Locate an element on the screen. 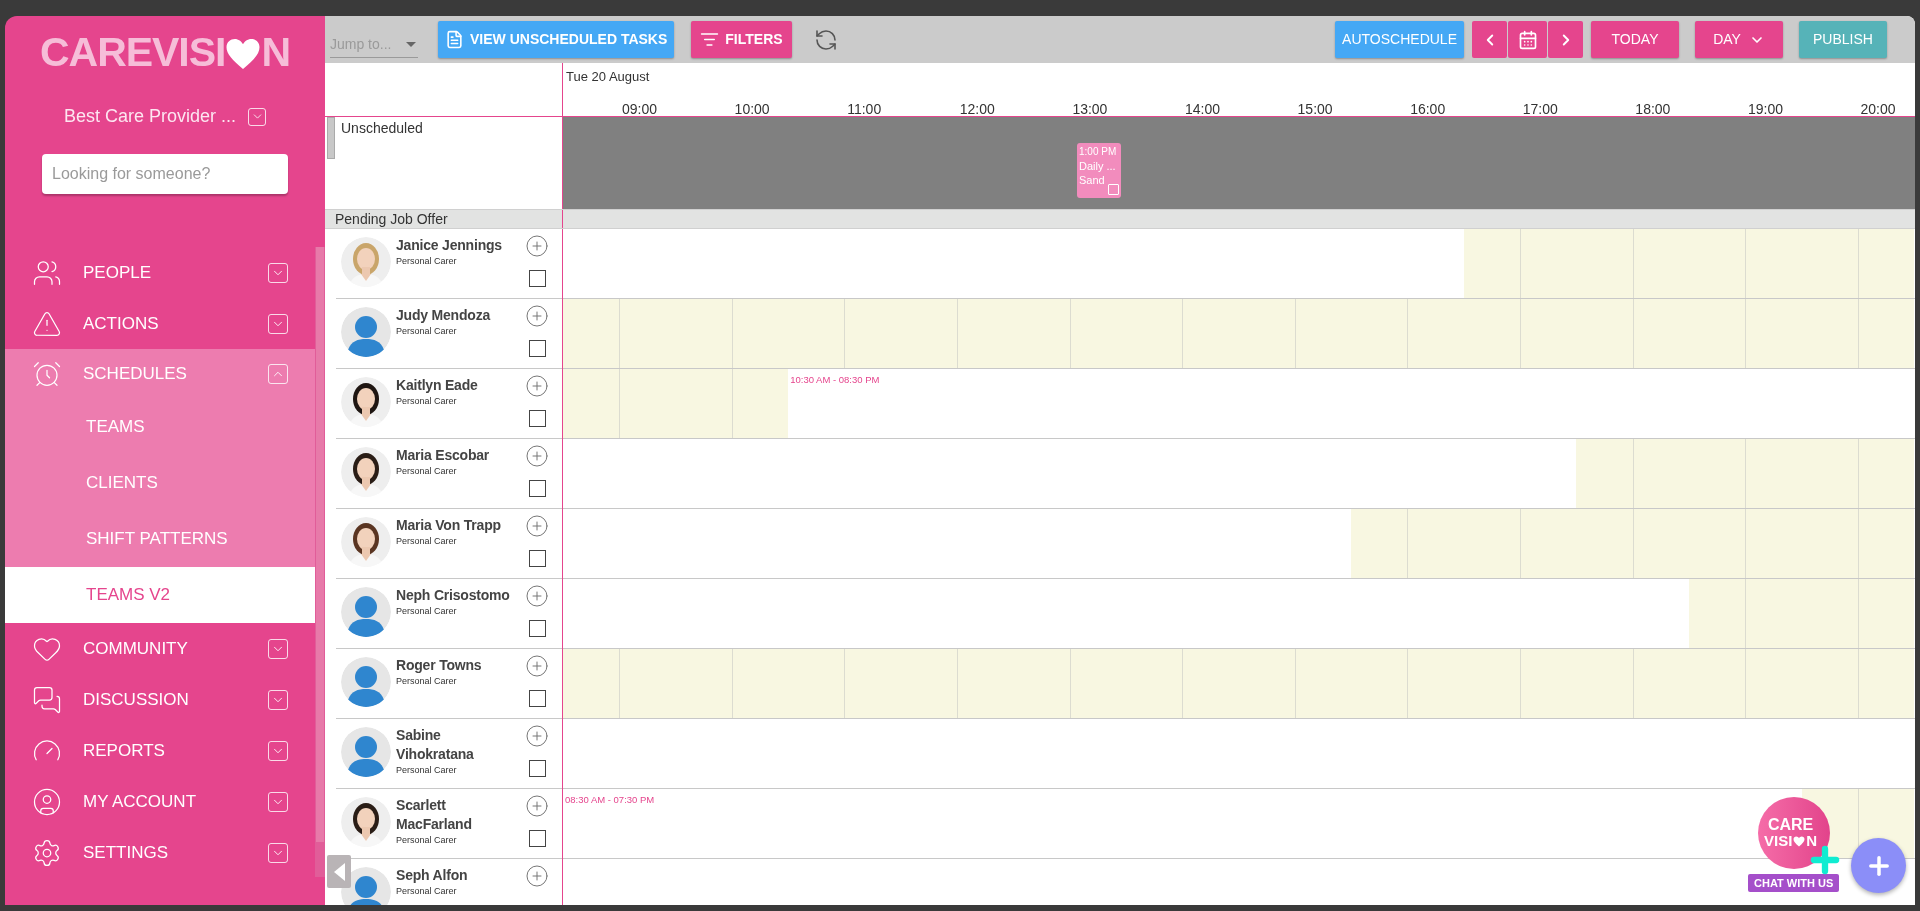 The height and width of the screenshot is (911, 1920). availability-label: 08:30 AM - 07:30 PM is located at coordinates (610, 800).